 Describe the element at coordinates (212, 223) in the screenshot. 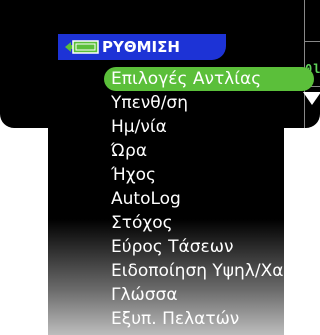

I see `menu-item-target: Στόχος` at that location.